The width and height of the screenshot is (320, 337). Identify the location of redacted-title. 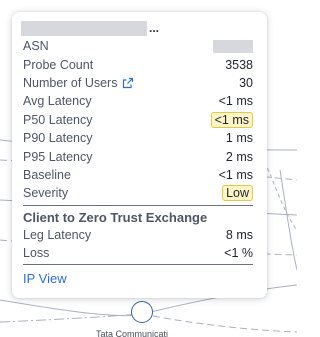
(84, 28).